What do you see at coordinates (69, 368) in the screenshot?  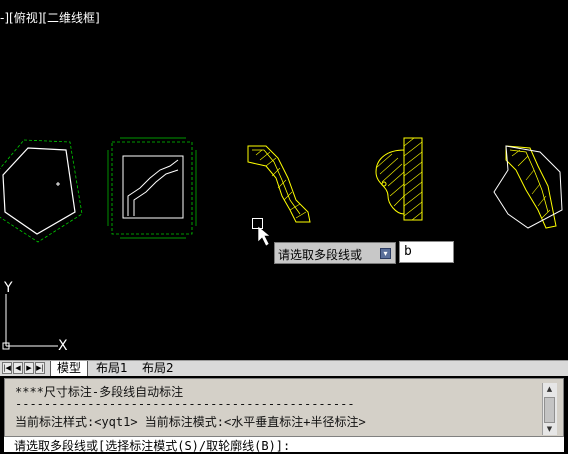 I see `tab-model: 模型` at bounding box center [69, 368].